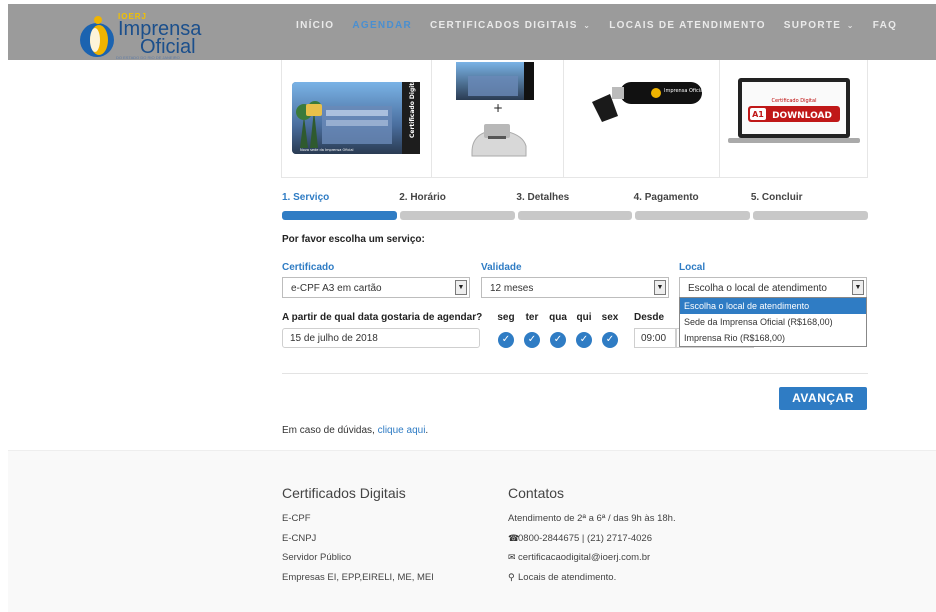 The width and height of the screenshot is (936, 612). Describe the element at coordinates (504, 25) in the screenshot. I see `nav-certificados-label: CERTIFICADOS DIGITAIS` at that location.